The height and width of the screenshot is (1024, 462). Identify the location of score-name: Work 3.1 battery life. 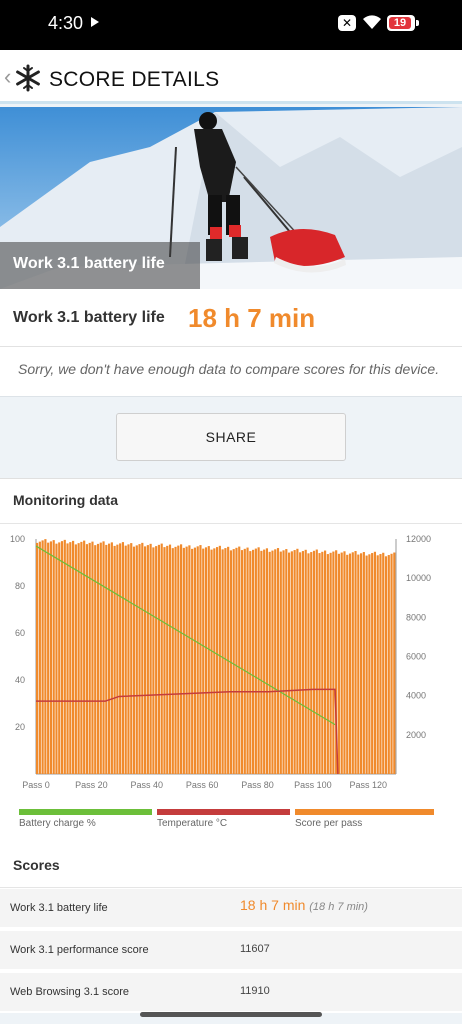
(59, 908).